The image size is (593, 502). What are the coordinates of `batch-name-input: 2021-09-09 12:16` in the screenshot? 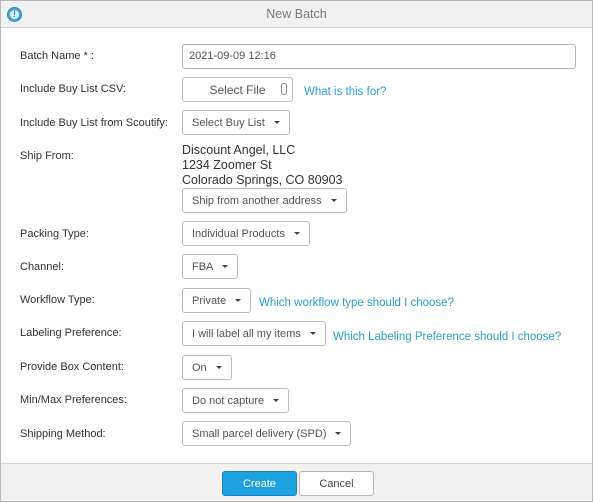 It's located at (379, 56).